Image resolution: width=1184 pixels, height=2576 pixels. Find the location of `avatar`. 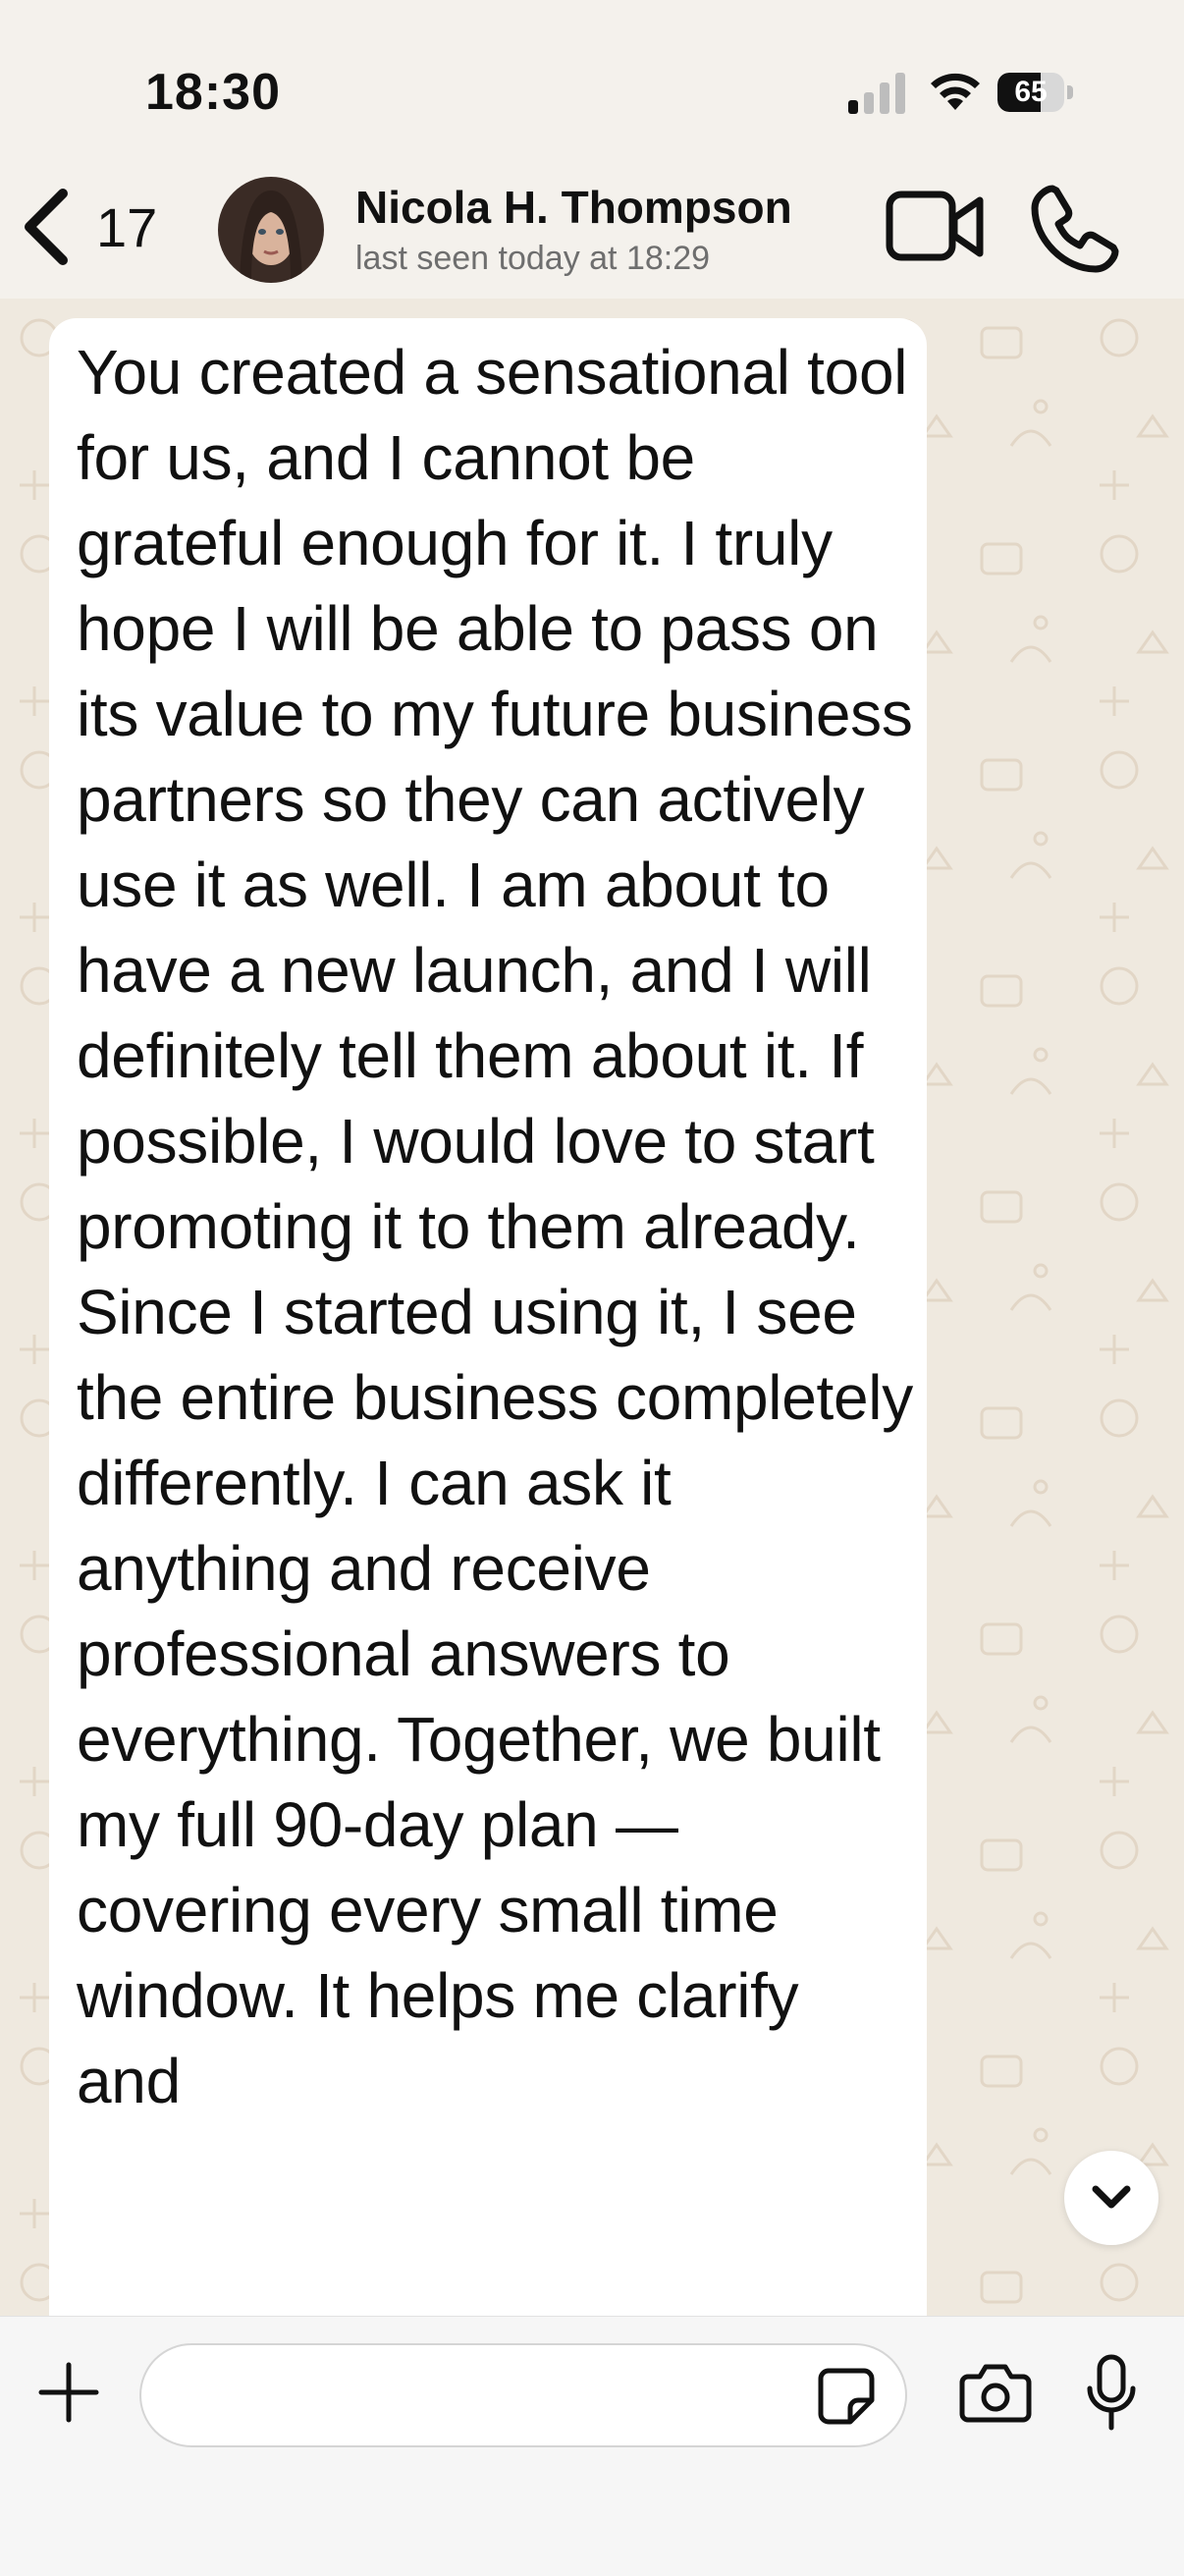

avatar is located at coordinates (271, 230).